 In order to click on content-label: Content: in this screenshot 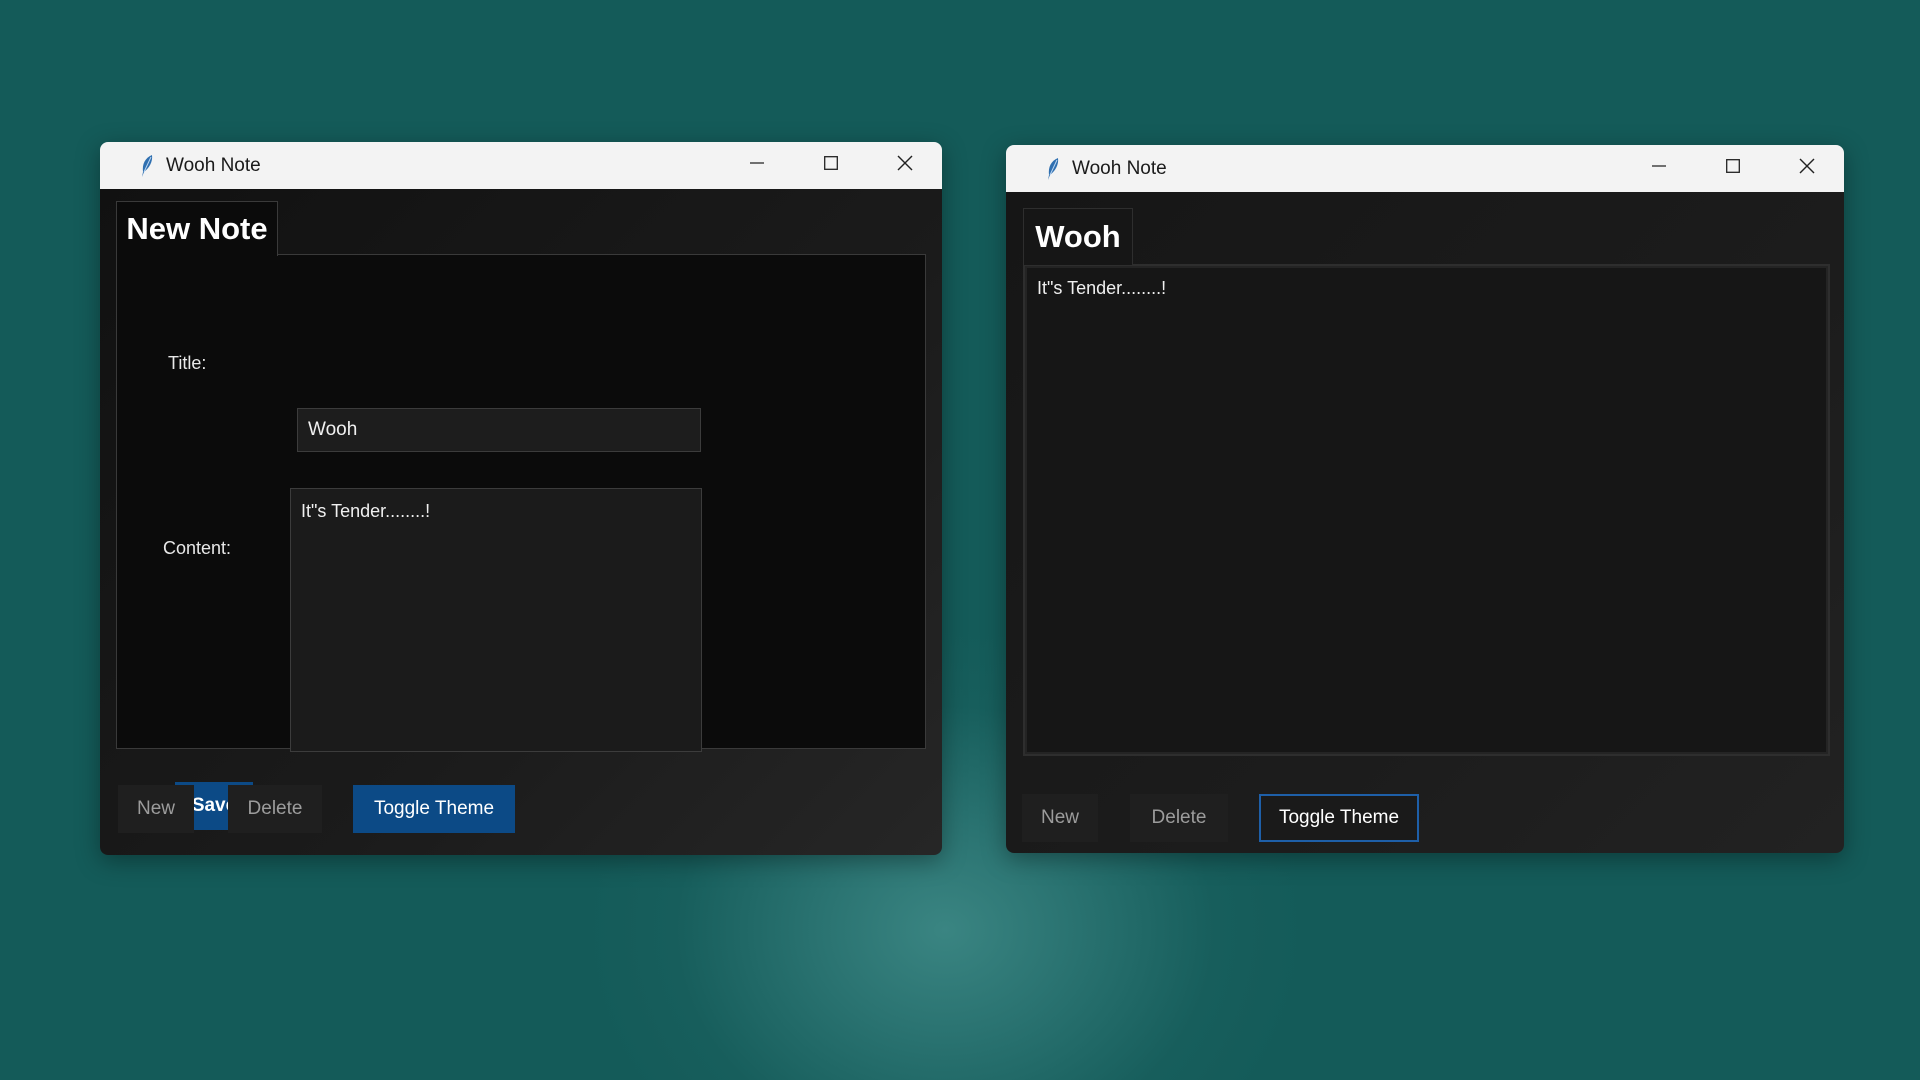, I will do `click(197, 548)`.